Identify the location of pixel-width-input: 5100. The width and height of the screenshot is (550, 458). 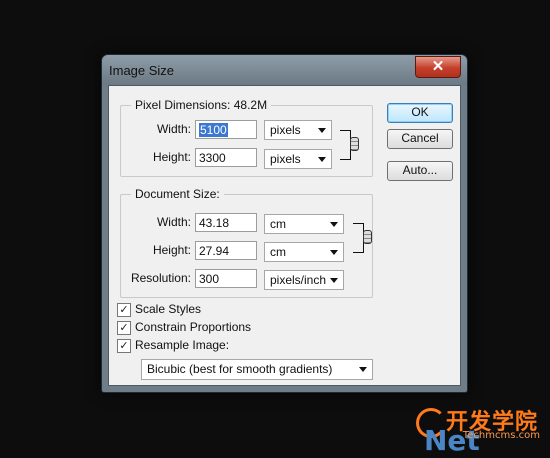
(226, 129).